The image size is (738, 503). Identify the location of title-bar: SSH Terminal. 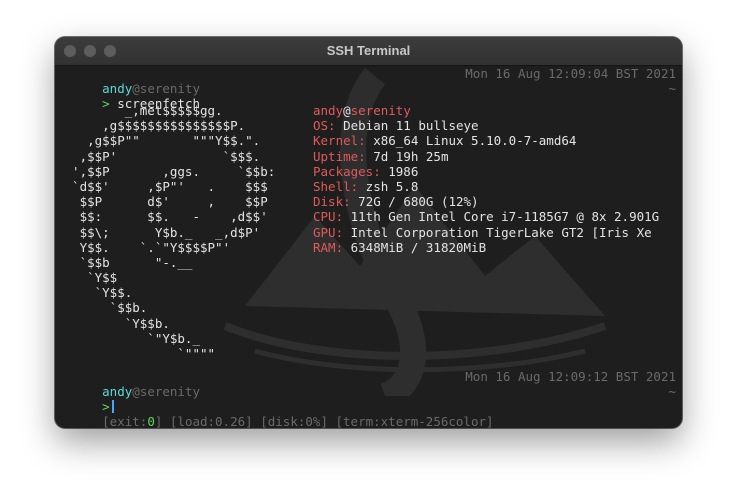
(368, 51).